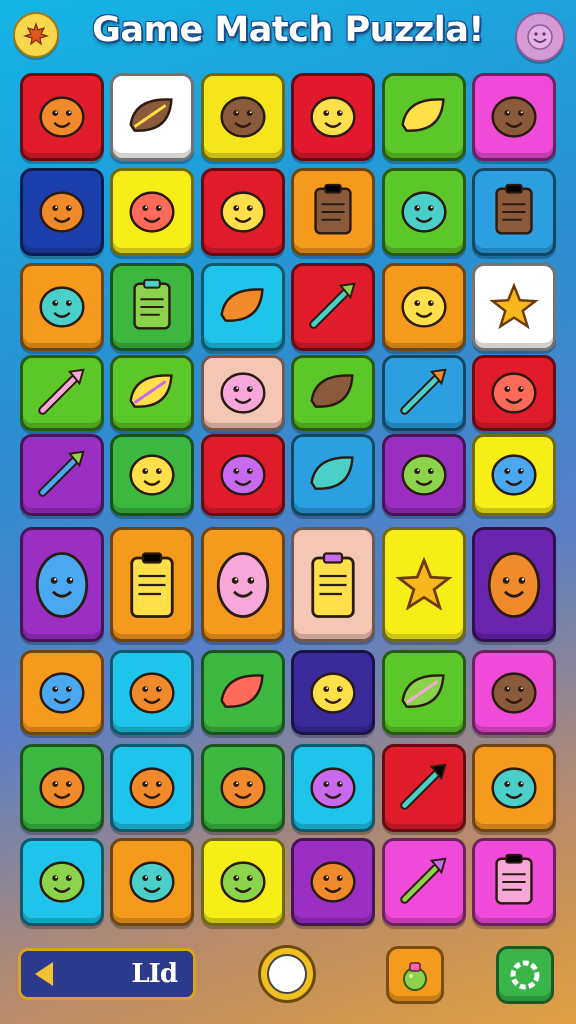  I want to click on ufo-icon, so click(424, 307).